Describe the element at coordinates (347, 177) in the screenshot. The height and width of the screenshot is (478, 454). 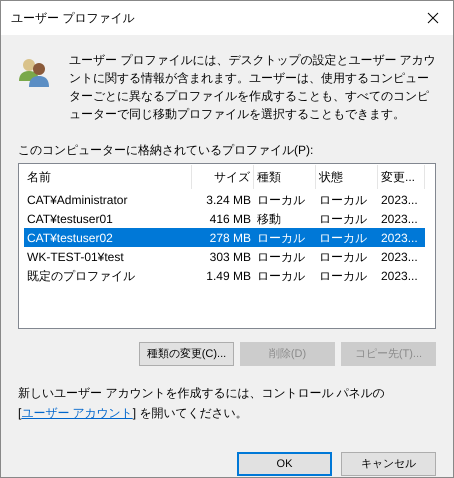
I see `column-header: 状態` at that location.